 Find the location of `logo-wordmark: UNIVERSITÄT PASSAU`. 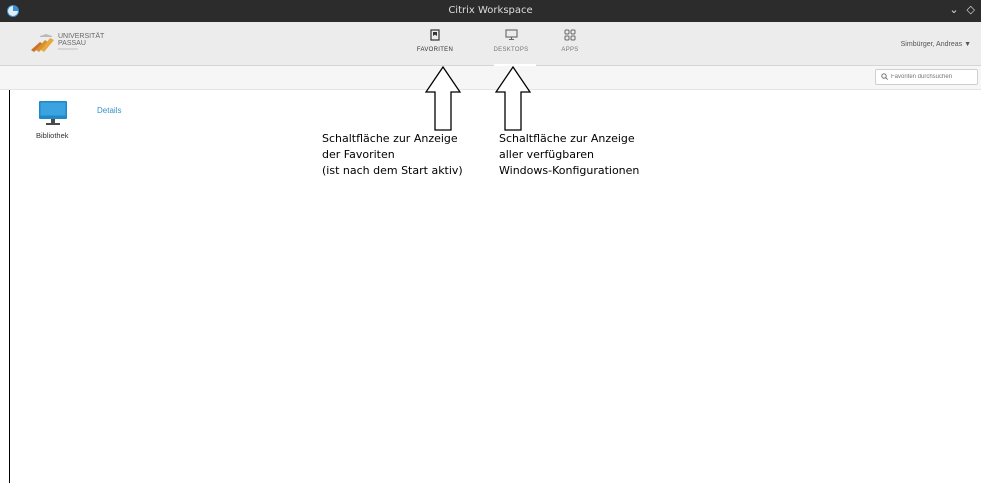

logo-wordmark: UNIVERSITÄT PASSAU is located at coordinates (81, 40).